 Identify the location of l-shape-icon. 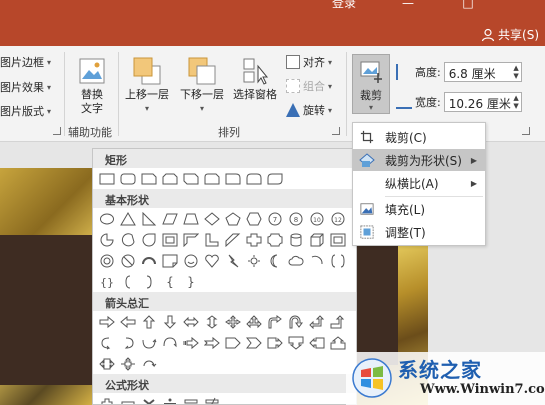
(212, 240).